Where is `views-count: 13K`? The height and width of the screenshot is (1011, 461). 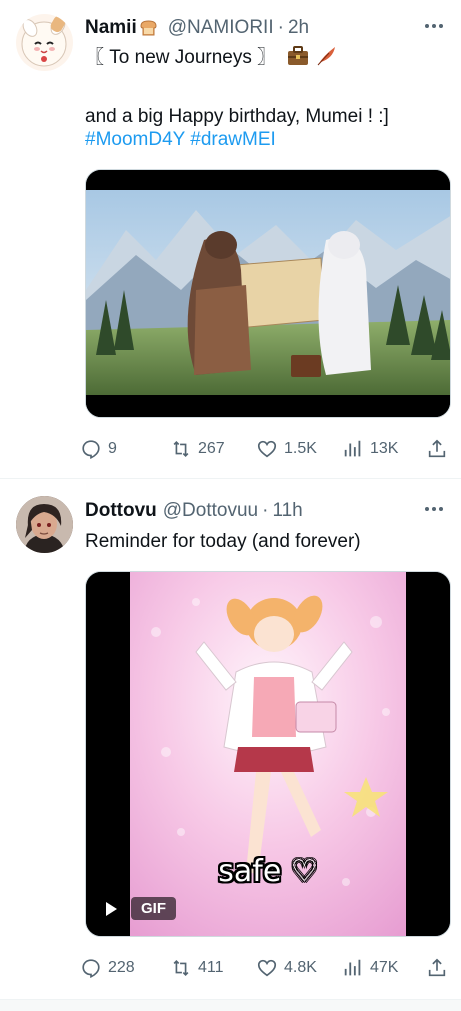 views-count: 13K is located at coordinates (384, 448).